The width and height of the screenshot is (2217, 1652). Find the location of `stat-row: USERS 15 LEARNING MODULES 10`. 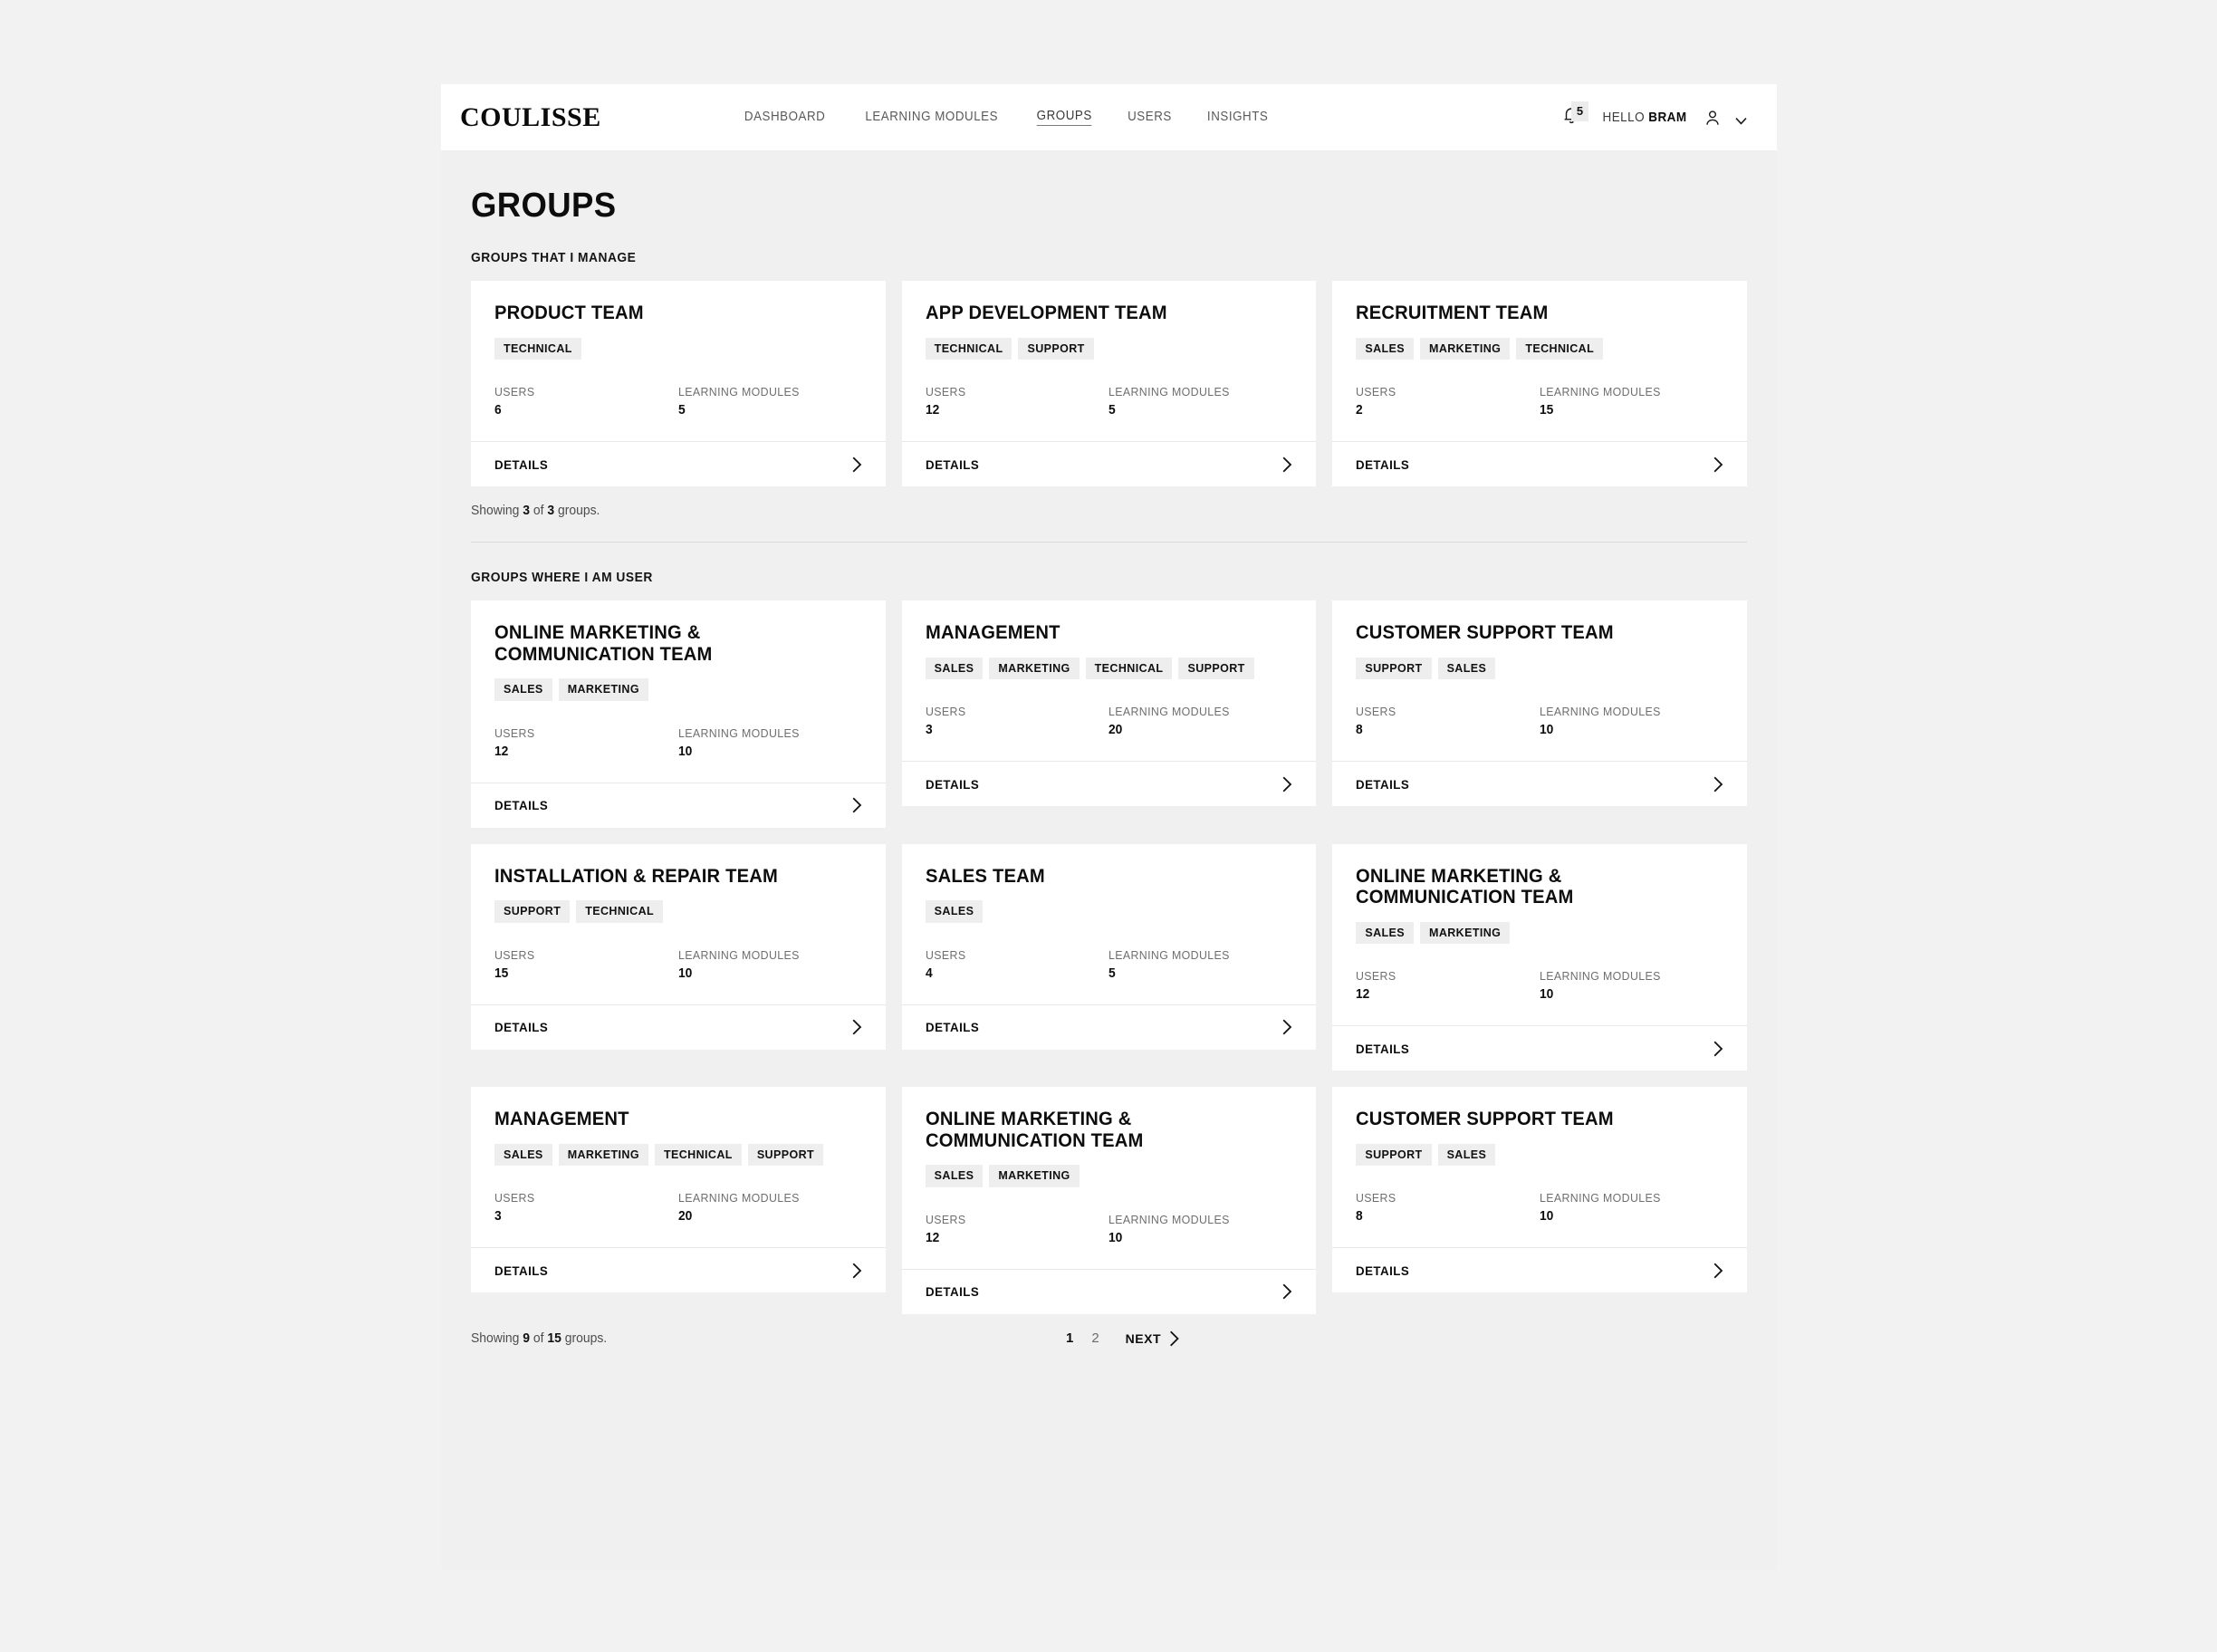

stat-row: USERS 15 LEARNING MODULES 10 is located at coordinates (678, 964).